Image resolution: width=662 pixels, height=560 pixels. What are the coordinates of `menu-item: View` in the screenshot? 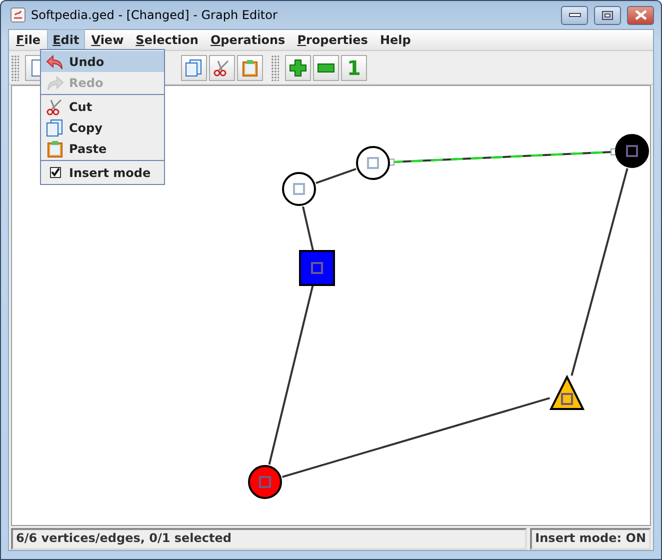 It's located at (107, 40).